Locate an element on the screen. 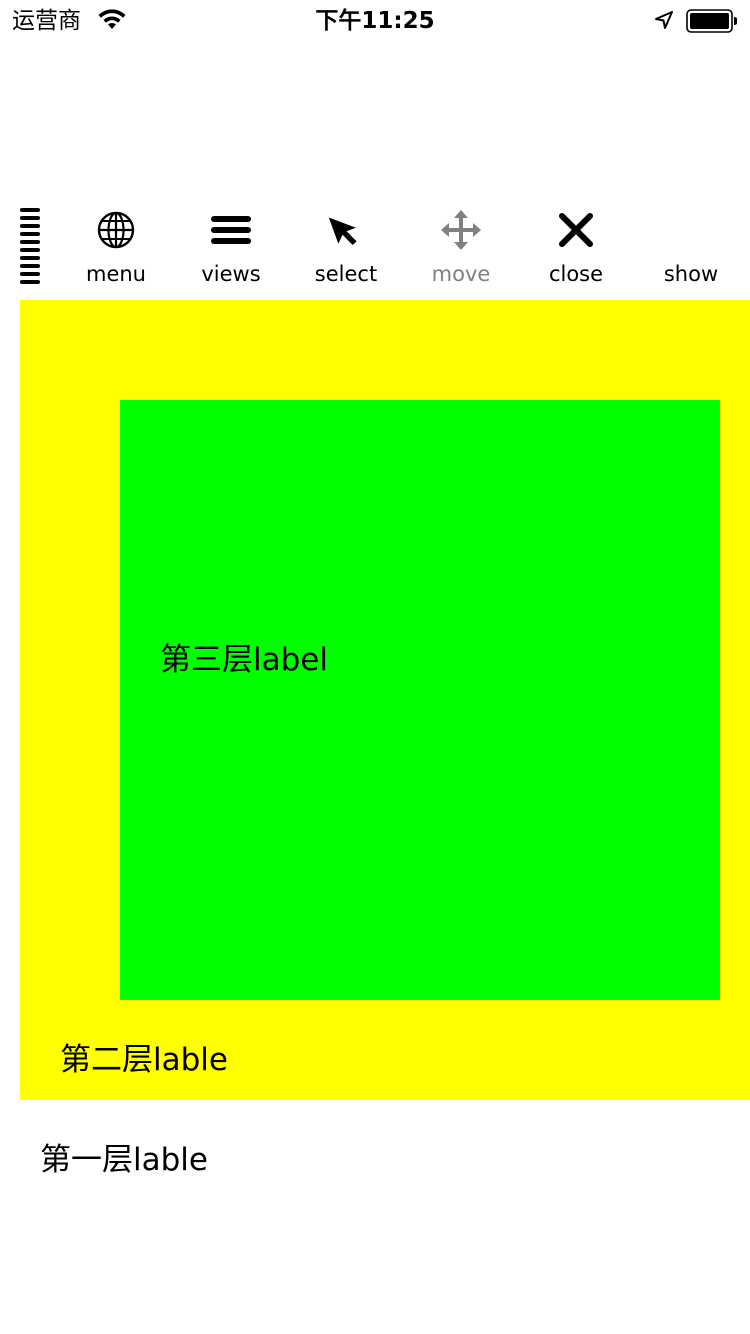  cursor-arrow-icon is located at coordinates (342, 231).